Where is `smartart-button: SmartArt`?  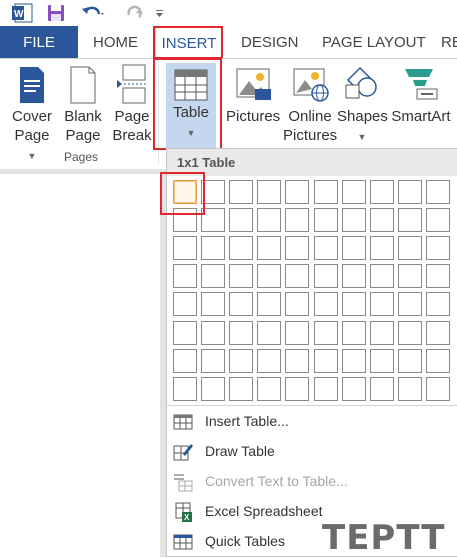
smartart-button: SmartArt is located at coordinates (421, 92).